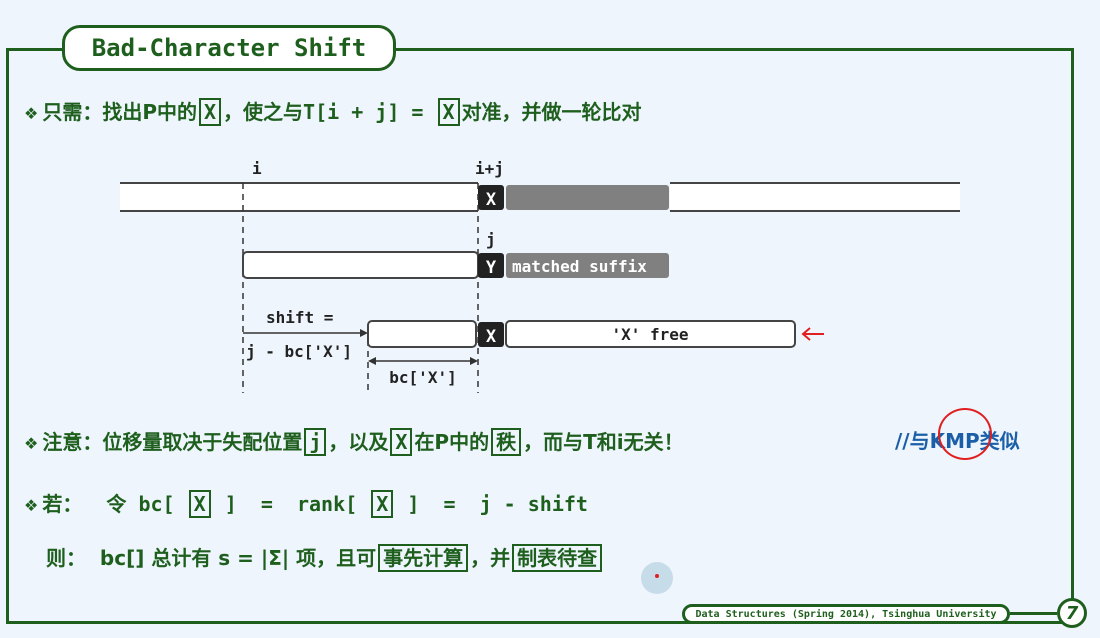 This screenshot has height=638, width=1100. I want to click on red-circle-annotation, so click(965, 434).